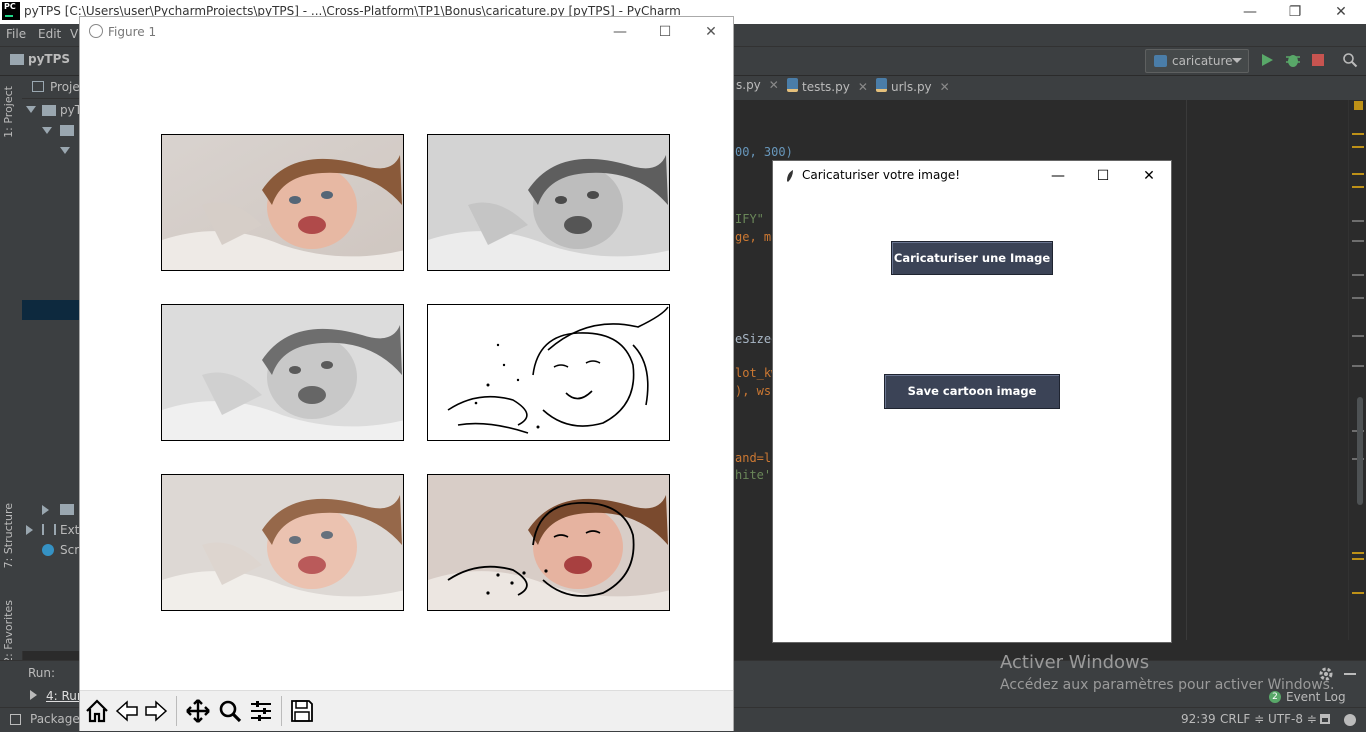 This screenshot has width=1366, height=732. I want to click on run-icon, so click(1267, 60).